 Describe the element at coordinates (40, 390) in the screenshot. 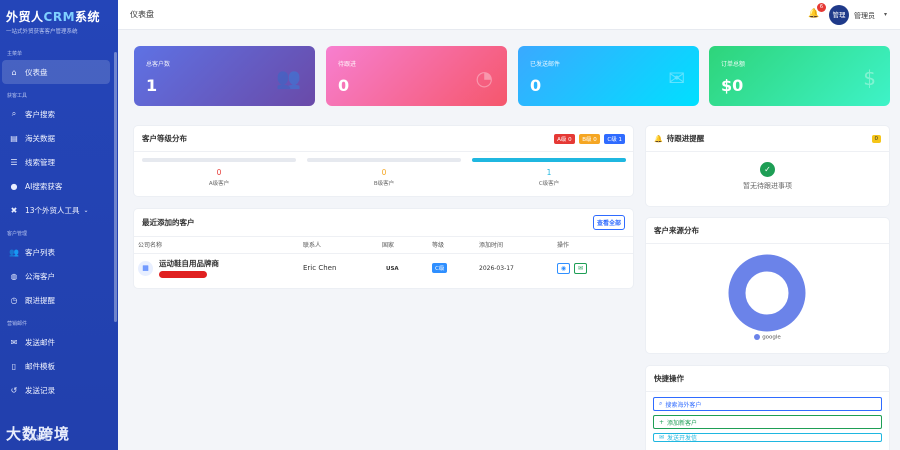

I see `sidebar-item-label: 发送记录` at that location.